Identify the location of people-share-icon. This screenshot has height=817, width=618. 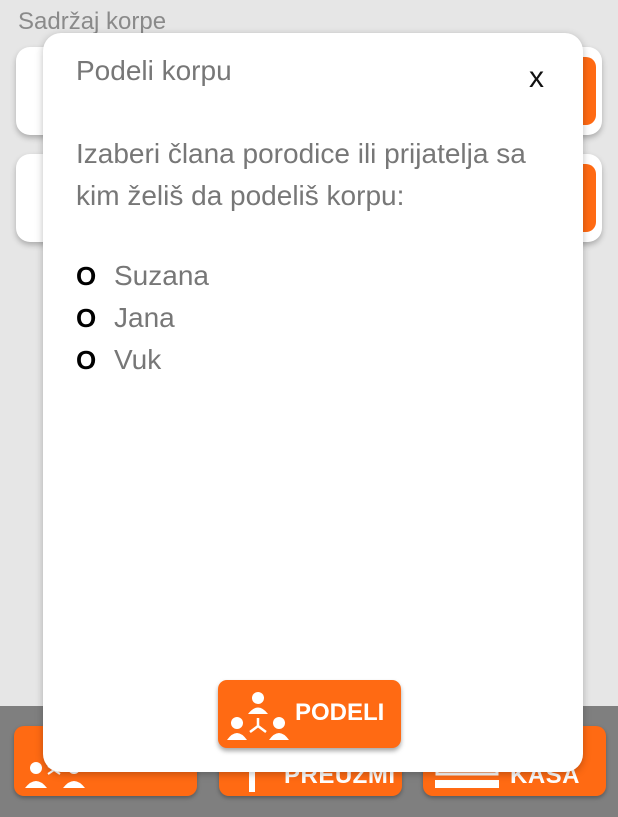
(258, 716).